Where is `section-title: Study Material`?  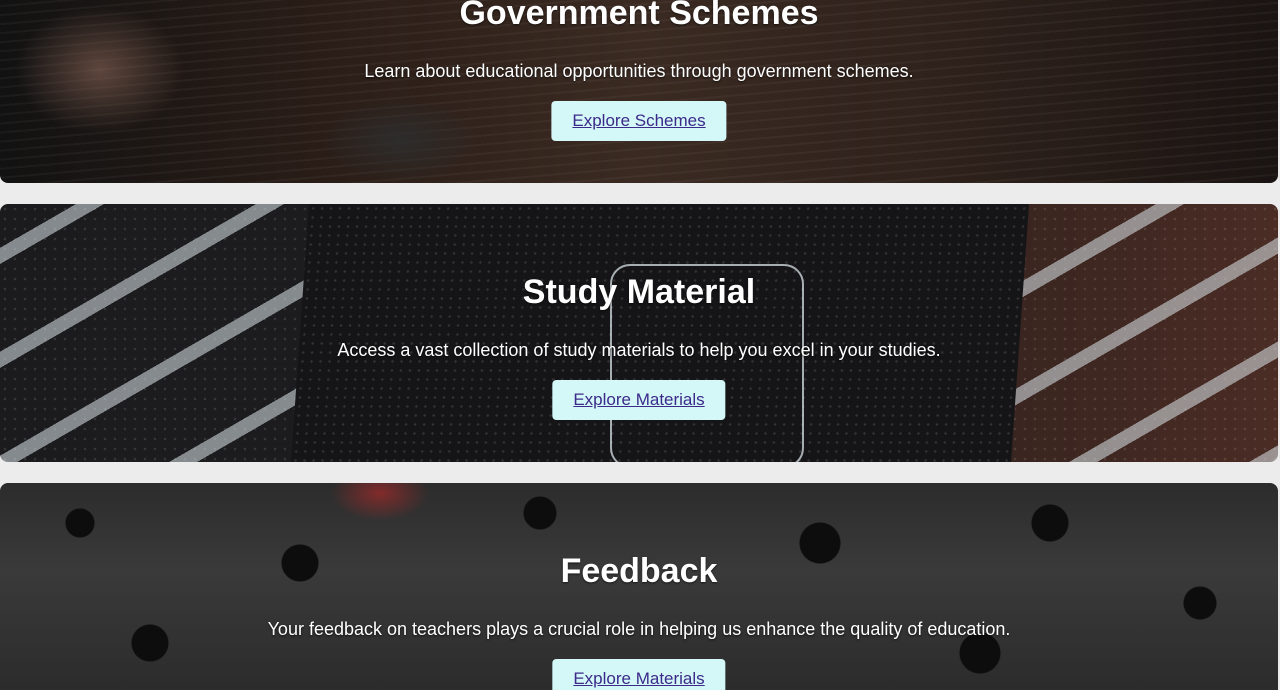
section-title: Study Material is located at coordinates (639, 292).